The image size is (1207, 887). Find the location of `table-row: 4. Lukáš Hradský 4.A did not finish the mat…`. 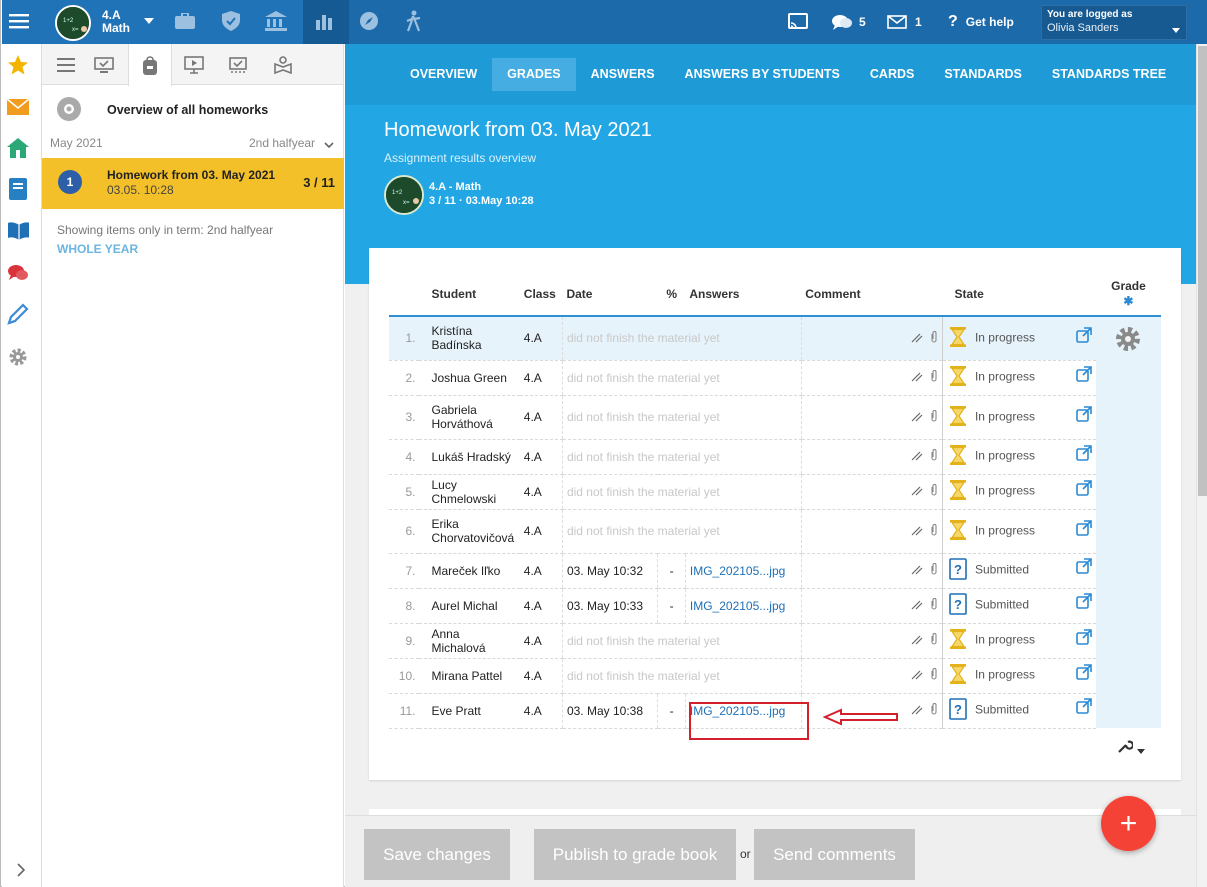

table-row: 4. Lukáš Hradský 4.A did not finish the mat… is located at coordinates (775, 457).